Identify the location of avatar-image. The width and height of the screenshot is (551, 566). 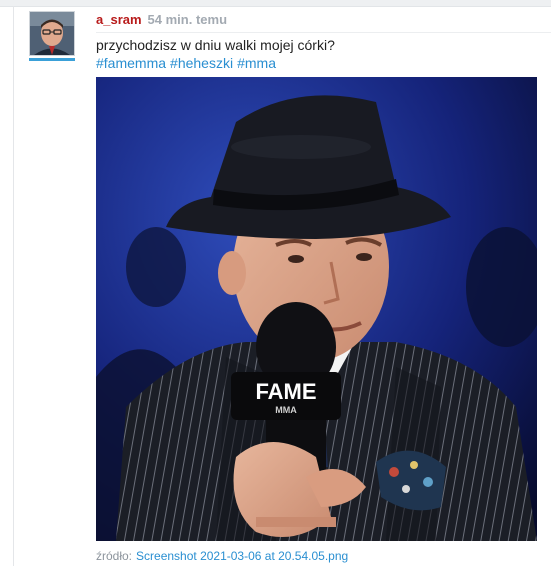
(52, 33).